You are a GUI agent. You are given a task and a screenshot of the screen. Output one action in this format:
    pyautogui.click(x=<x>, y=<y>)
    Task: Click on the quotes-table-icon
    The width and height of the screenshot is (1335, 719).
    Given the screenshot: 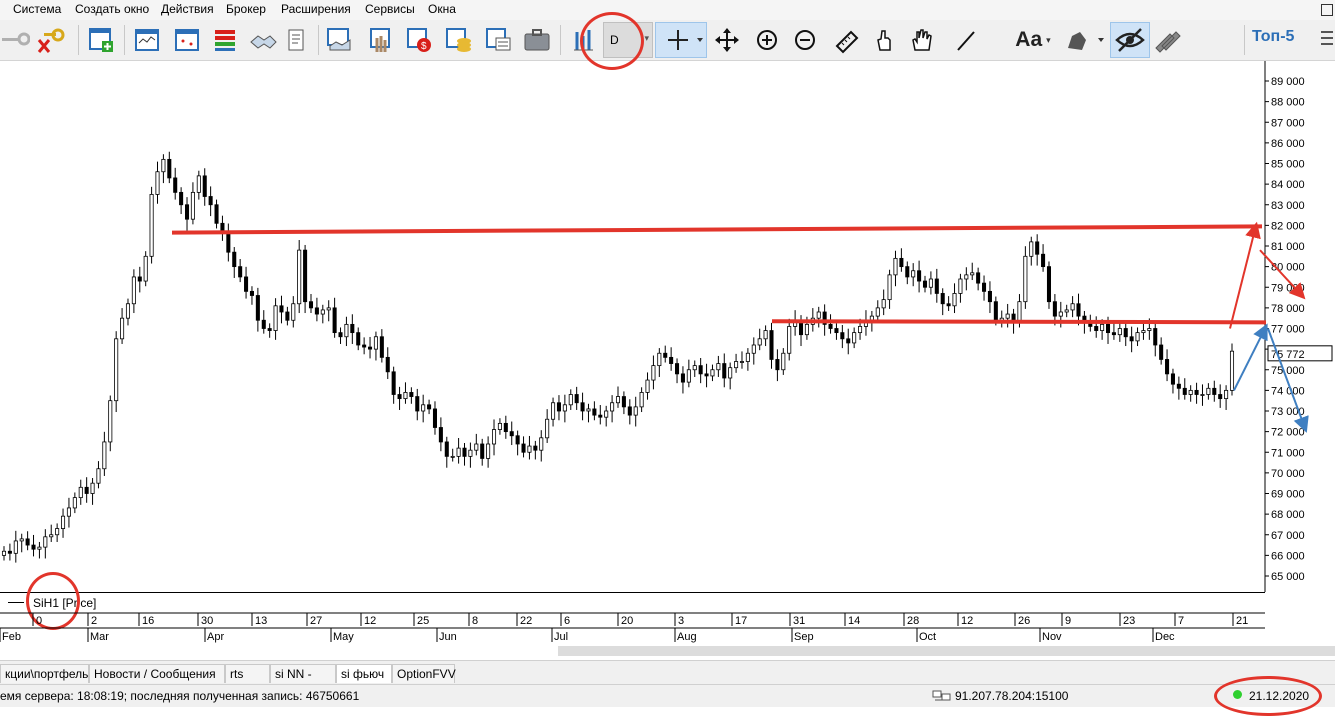 What is the action you would take?
    pyautogui.click(x=147, y=40)
    